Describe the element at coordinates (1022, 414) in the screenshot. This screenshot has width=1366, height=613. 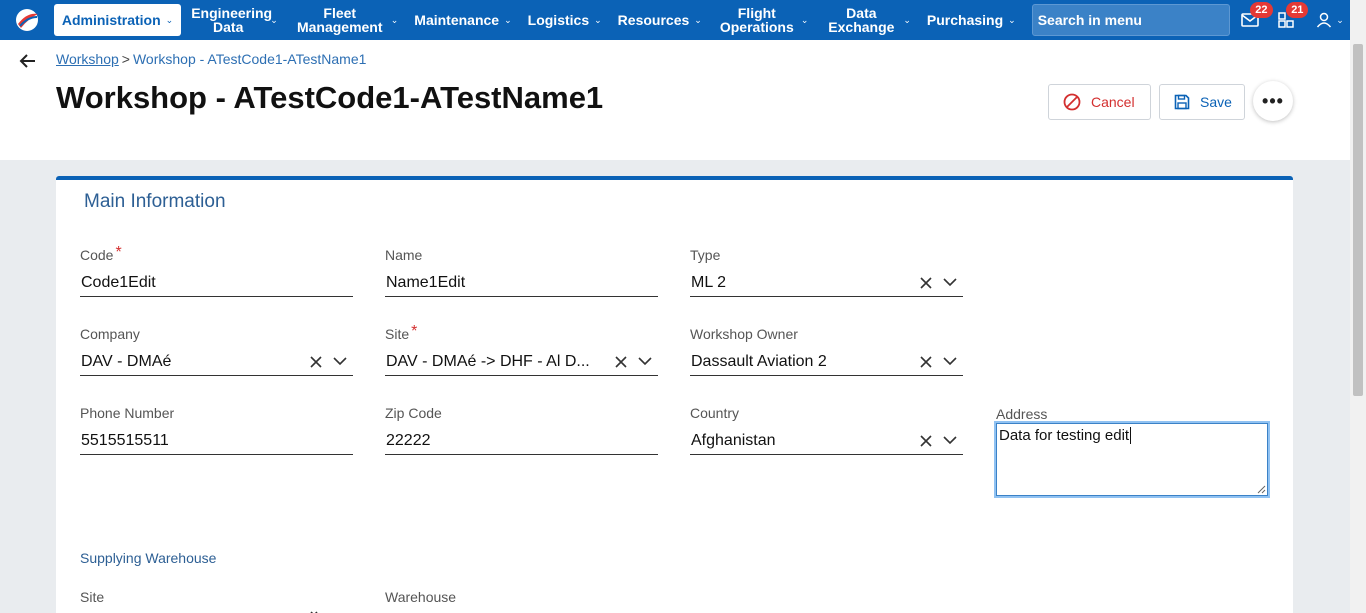
I see `address-label: Address` at that location.